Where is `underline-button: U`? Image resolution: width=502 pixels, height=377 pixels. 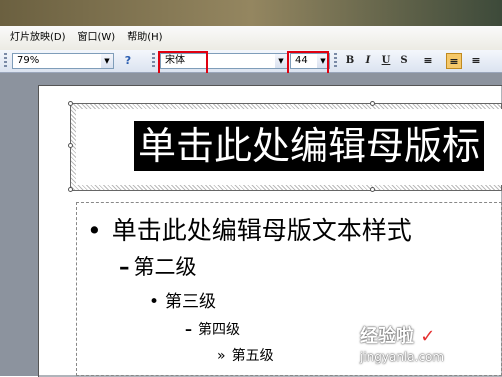
underline-button: U is located at coordinates (386, 61).